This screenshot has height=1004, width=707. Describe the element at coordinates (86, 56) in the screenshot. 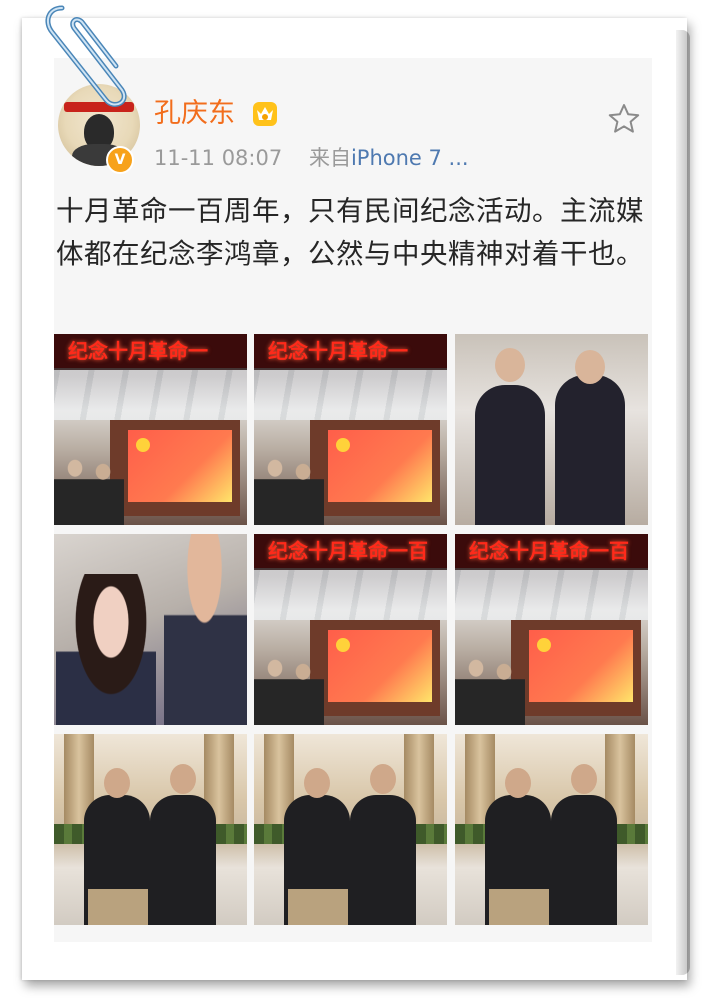

I see `paperclip-icon` at that location.